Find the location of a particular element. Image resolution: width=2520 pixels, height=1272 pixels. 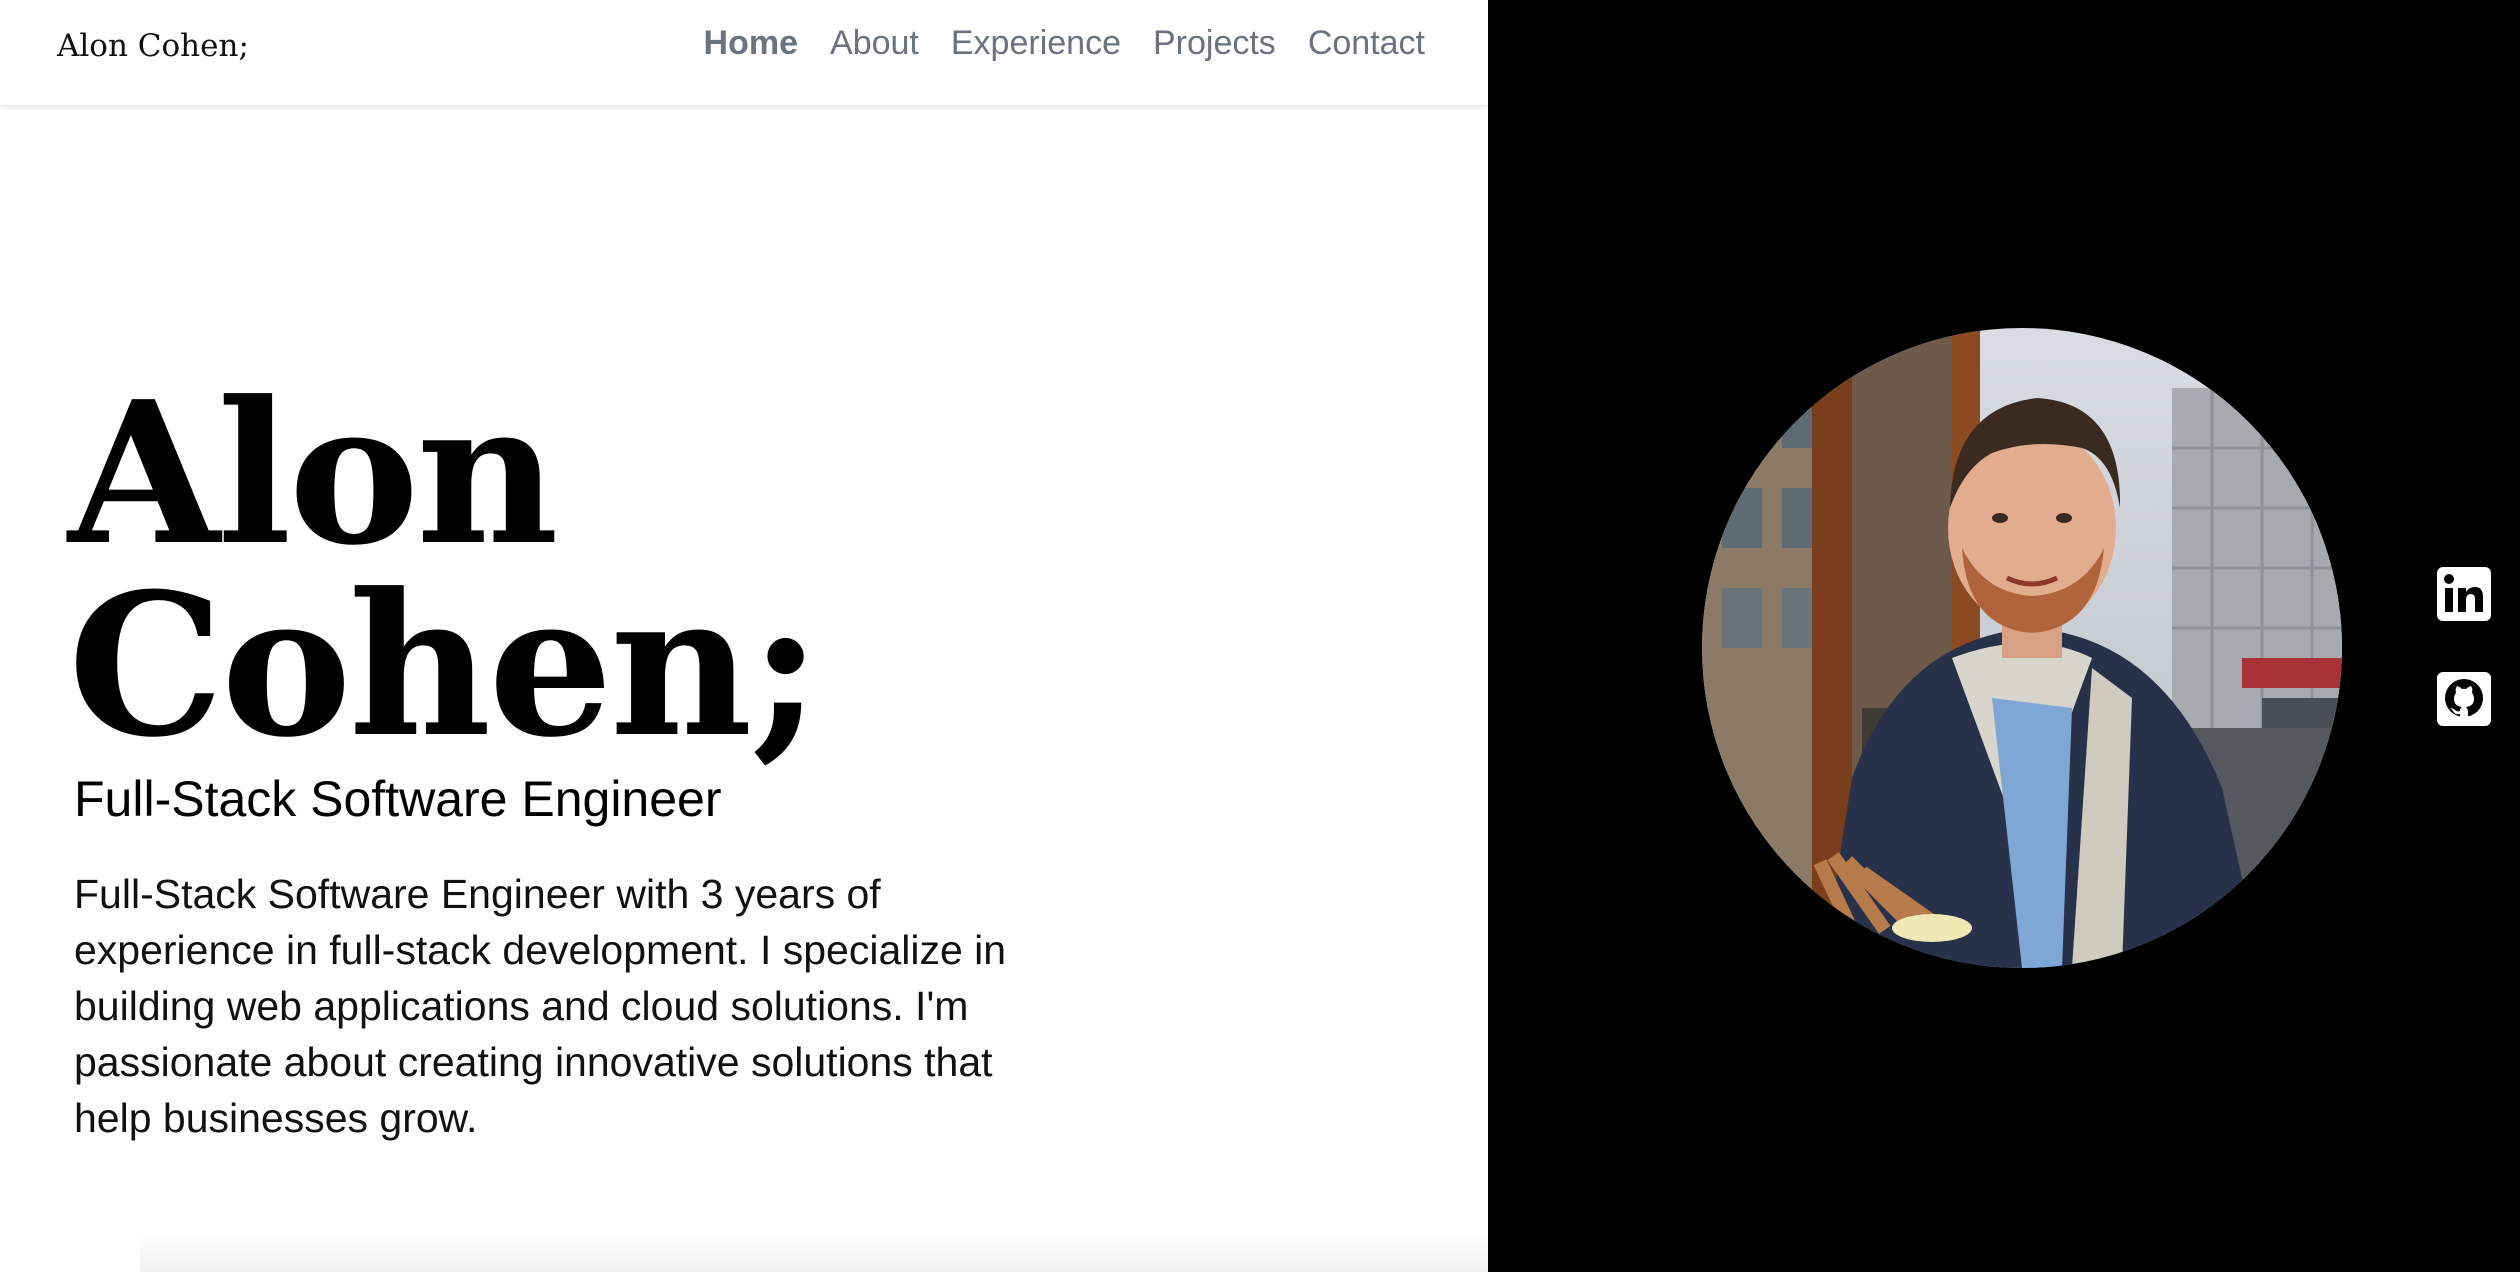

hero-name-last: Cohen; is located at coordinates (445, 666).